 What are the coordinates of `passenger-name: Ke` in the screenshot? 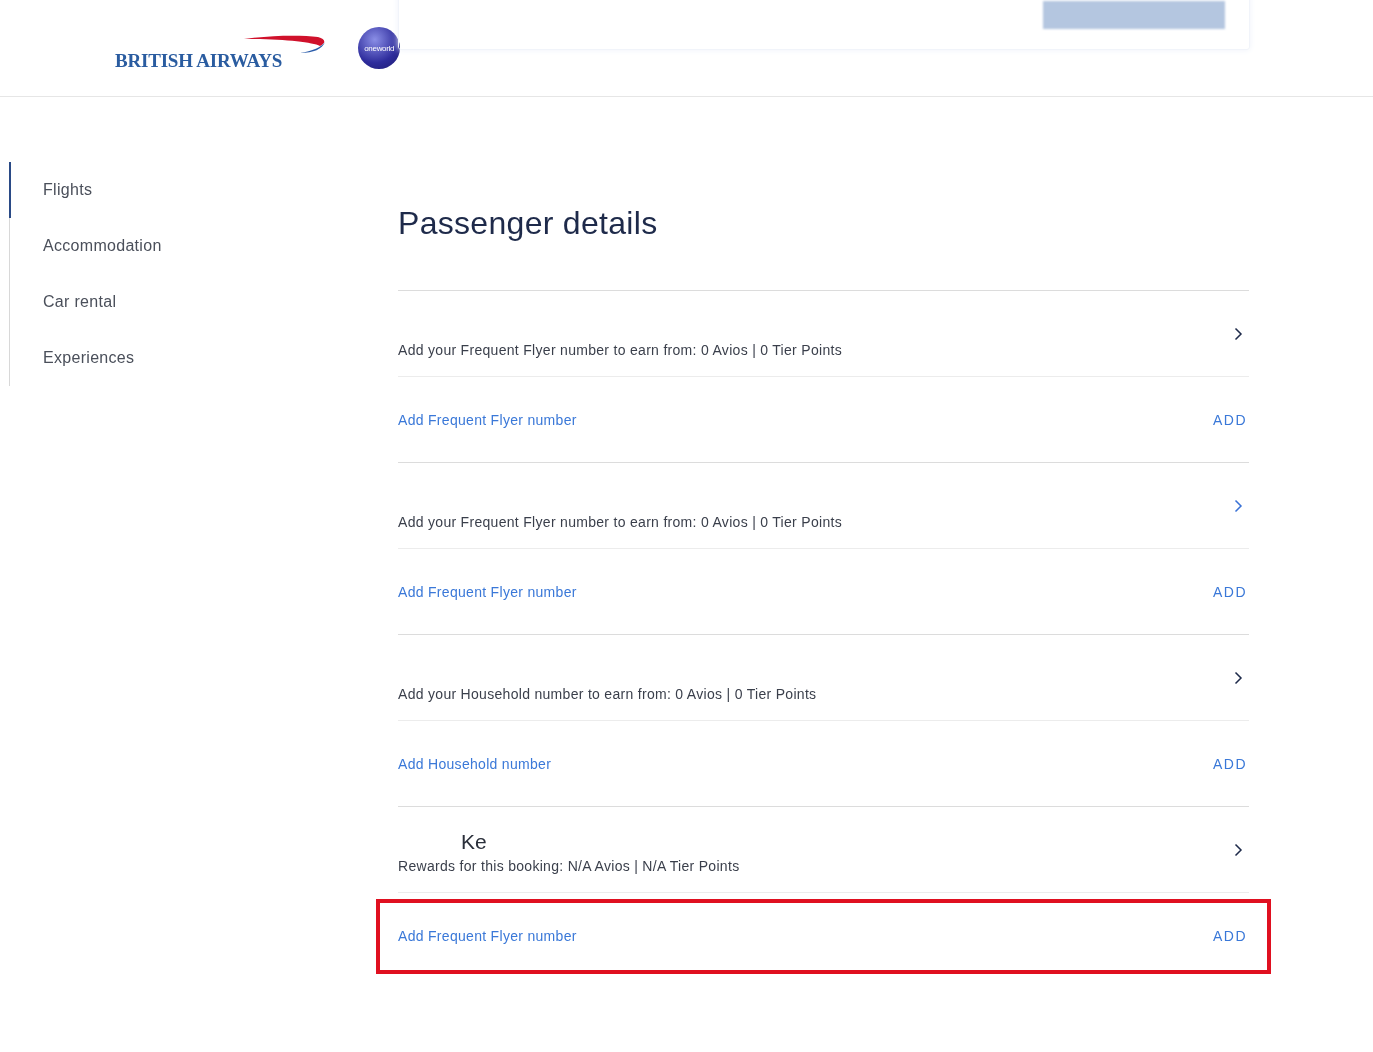 It's located at (474, 842).